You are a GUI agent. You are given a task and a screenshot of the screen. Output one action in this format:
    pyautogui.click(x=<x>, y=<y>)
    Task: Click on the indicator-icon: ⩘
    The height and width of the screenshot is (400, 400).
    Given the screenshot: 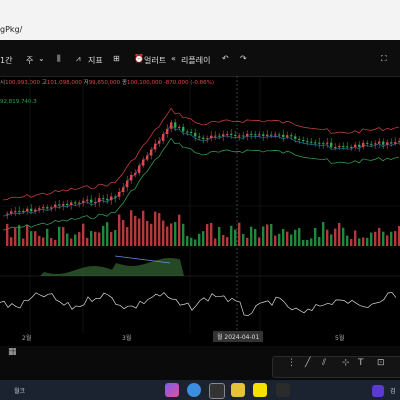 What is the action you would take?
    pyautogui.click(x=78, y=59)
    